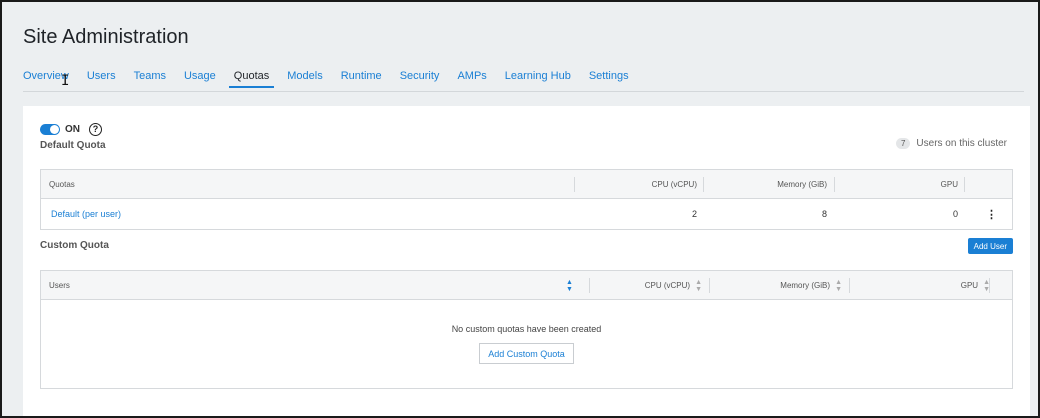 The height and width of the screenshot is (418, 1040). Describe the element at coordinates (805, 285) in the screenshot. I see `column-header-memory-label: Memory (GiB)` at that location.